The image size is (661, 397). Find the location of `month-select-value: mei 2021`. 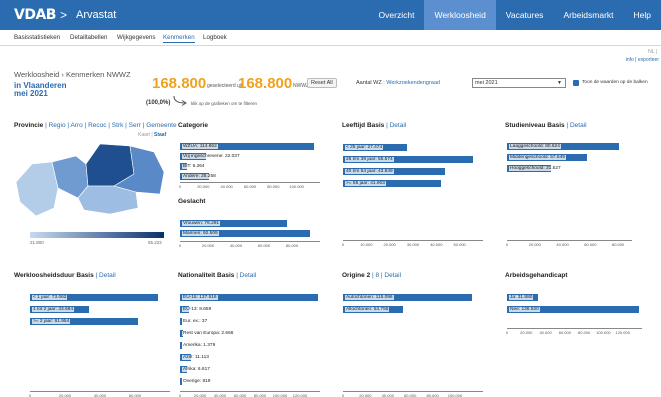

month-select-value: mei 2021 is located at coordinates (486, 83).